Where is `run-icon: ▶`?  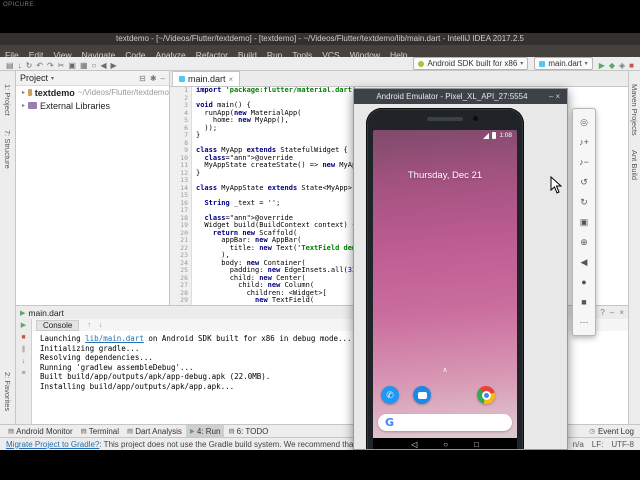 run-icon: ▶ is located at coordinates (23, 313).